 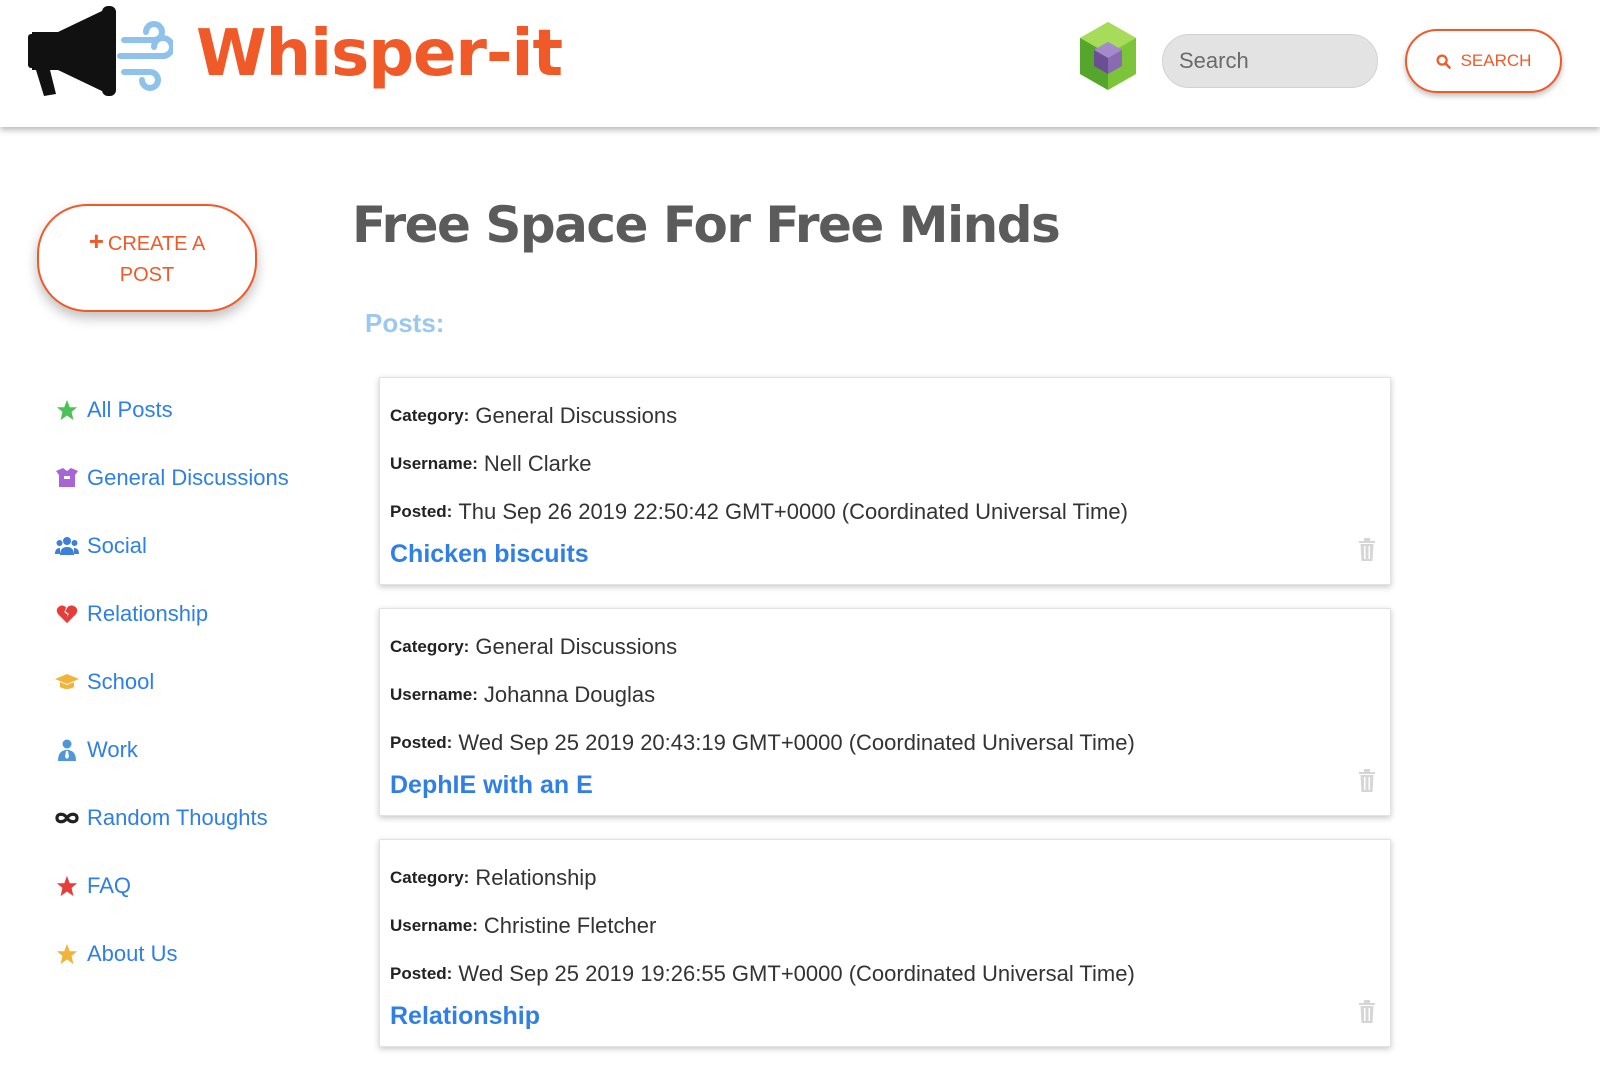 I want to click on sidebar-item-label: General Discussions, so click(x=188, y=477).